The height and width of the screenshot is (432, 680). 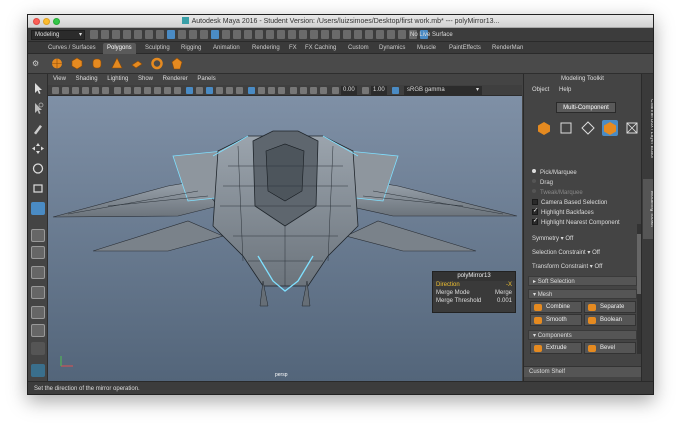 I want to click on shelf-tab-sculpting: Sculpting, so click(x=157, y=48).